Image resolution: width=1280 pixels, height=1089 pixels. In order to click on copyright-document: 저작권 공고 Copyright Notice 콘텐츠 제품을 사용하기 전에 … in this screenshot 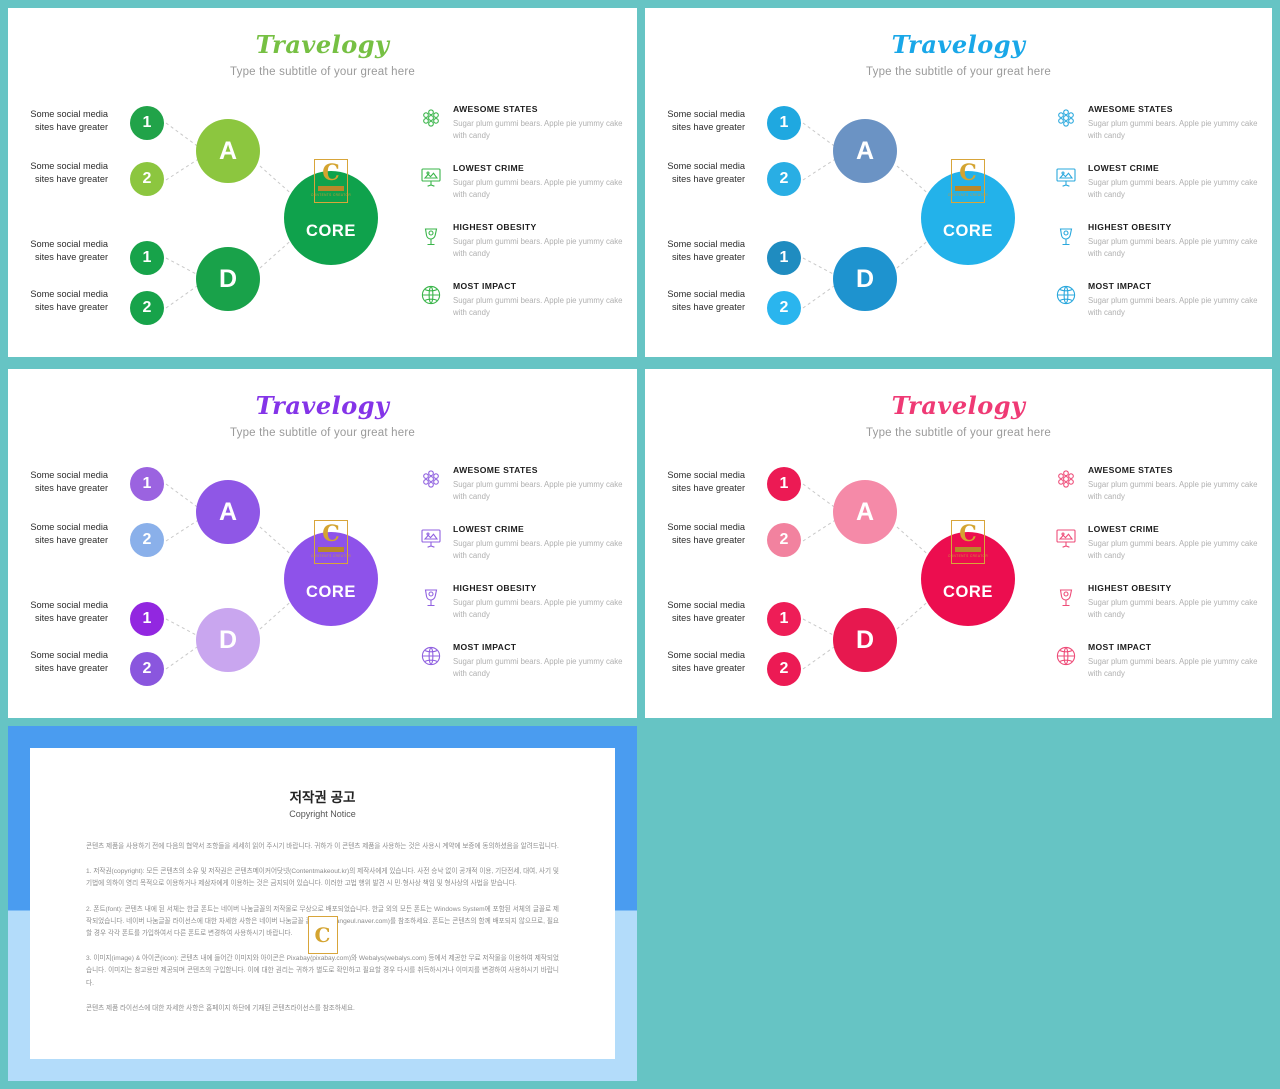, I will do `click(322, 903)`.